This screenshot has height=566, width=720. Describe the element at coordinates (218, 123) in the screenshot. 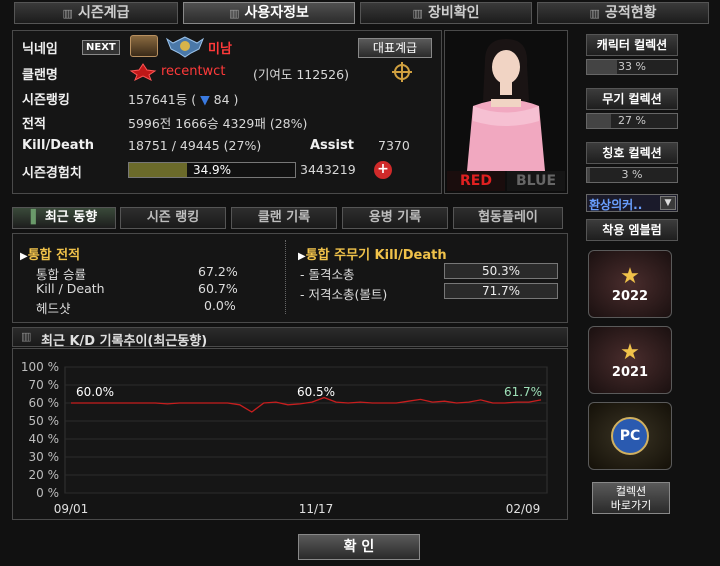

I see `record-value: 5996전 1666승 4329패 (28%)` at that location.